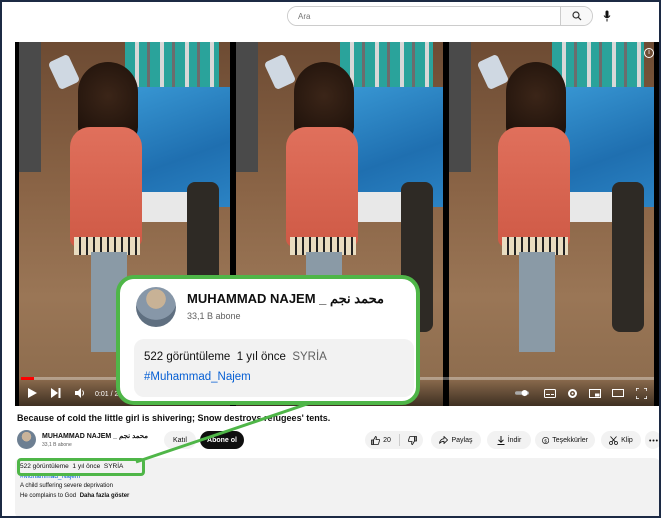 Image resolution: width=661 pixels, height=518 pixels. Describe the element at coordinates (614, 440) in the screenshot. I see `scissors-icon` at that location.